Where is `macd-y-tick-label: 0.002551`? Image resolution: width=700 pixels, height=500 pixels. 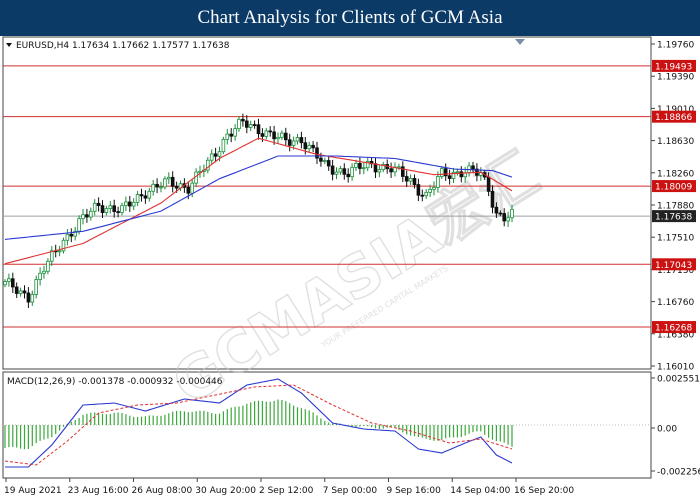
macd-y-tick-label: 0.002551 is located at coordinates (678, 380).